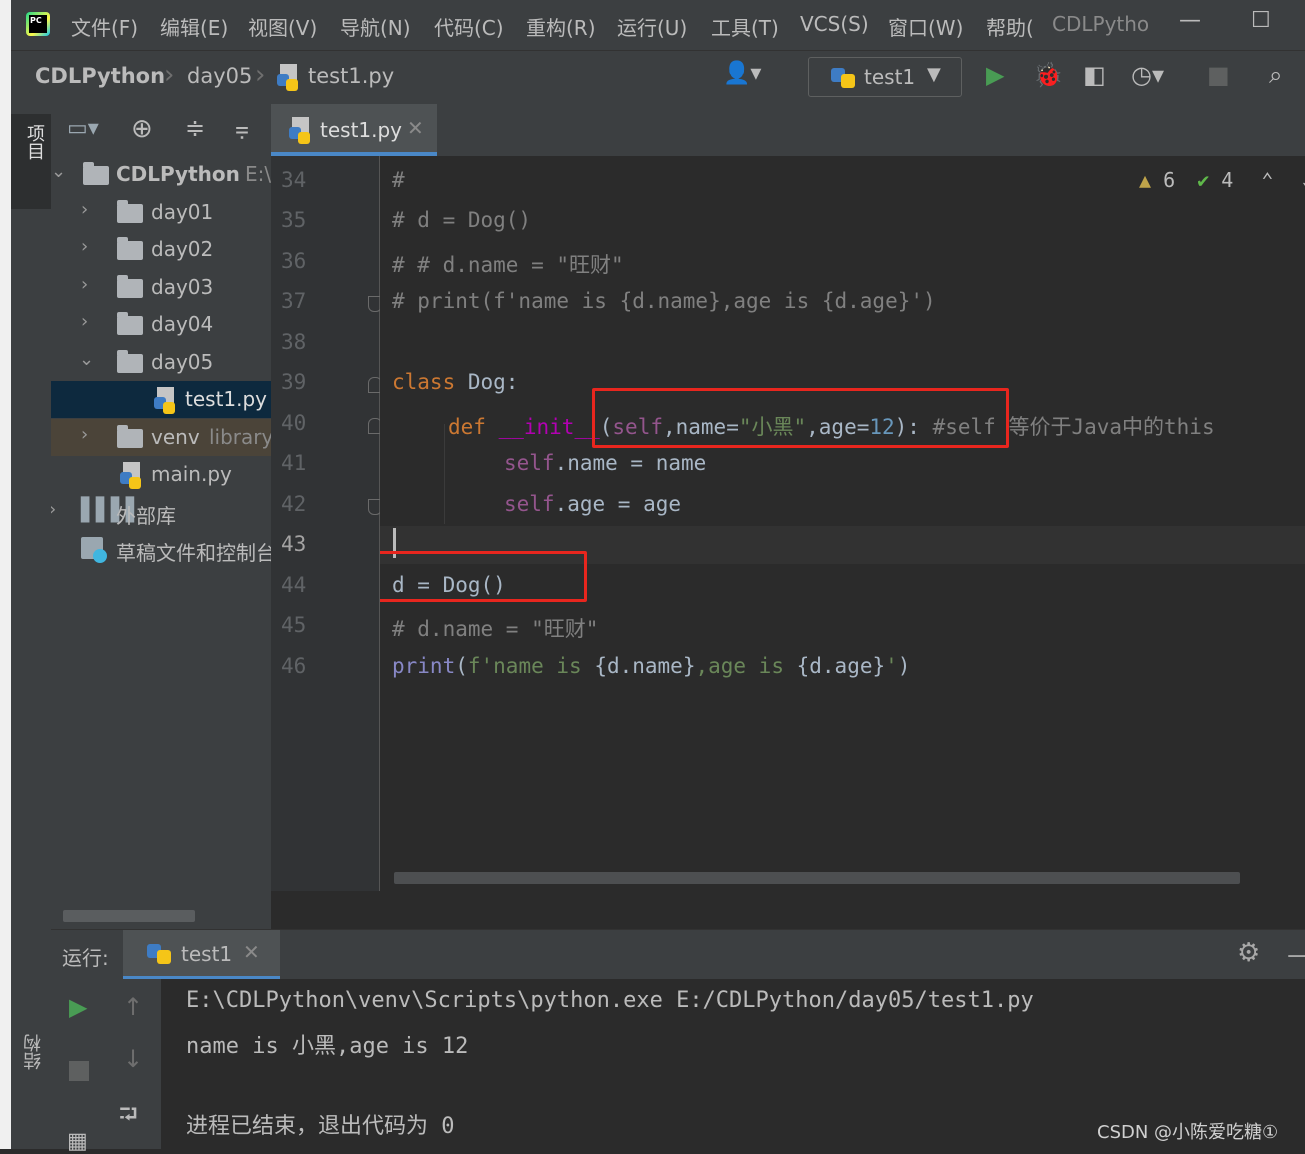 This screenshot has width=1305, height=1154. I want to click on breadcrumb-file: test1.py, so click(351, 76).